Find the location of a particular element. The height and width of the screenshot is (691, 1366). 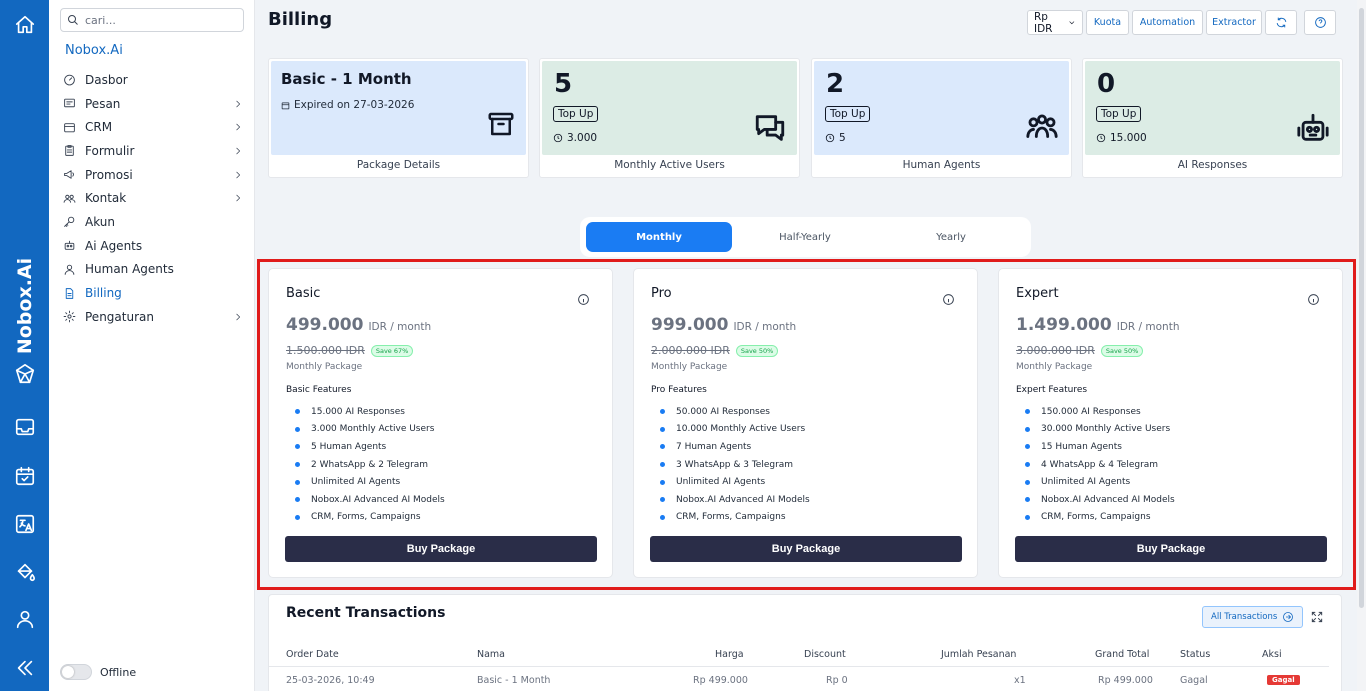

stat-caption: AI Responses is located at coordinates (1212, 165).